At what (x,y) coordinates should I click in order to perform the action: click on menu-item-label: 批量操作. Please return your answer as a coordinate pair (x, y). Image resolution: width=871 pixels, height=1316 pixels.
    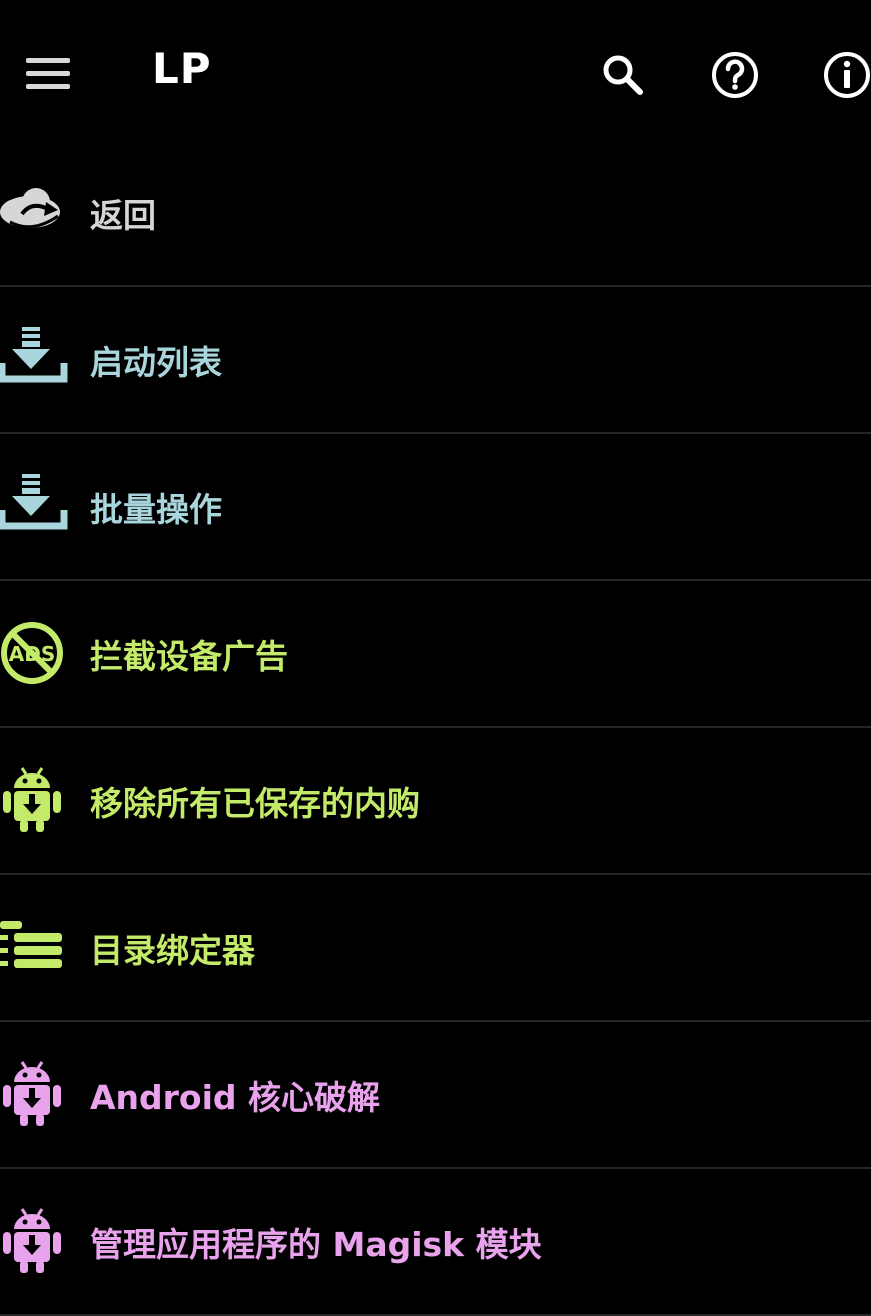
    Looking at the image, I should click on (156, 509).